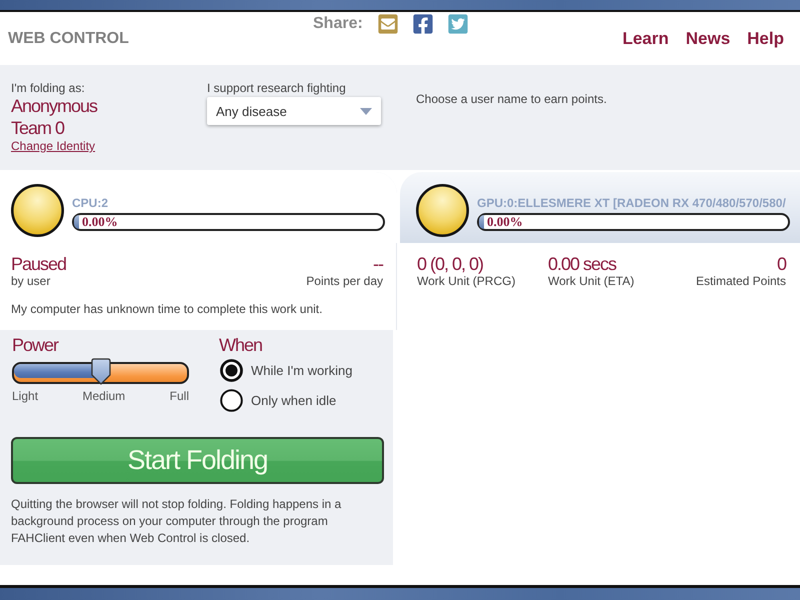  What do you see at coordinates (167, 309) in the screenshot?
I see `slot-note: My computer has unknown time to complete this work unit.` at bounding box center [167, 309].